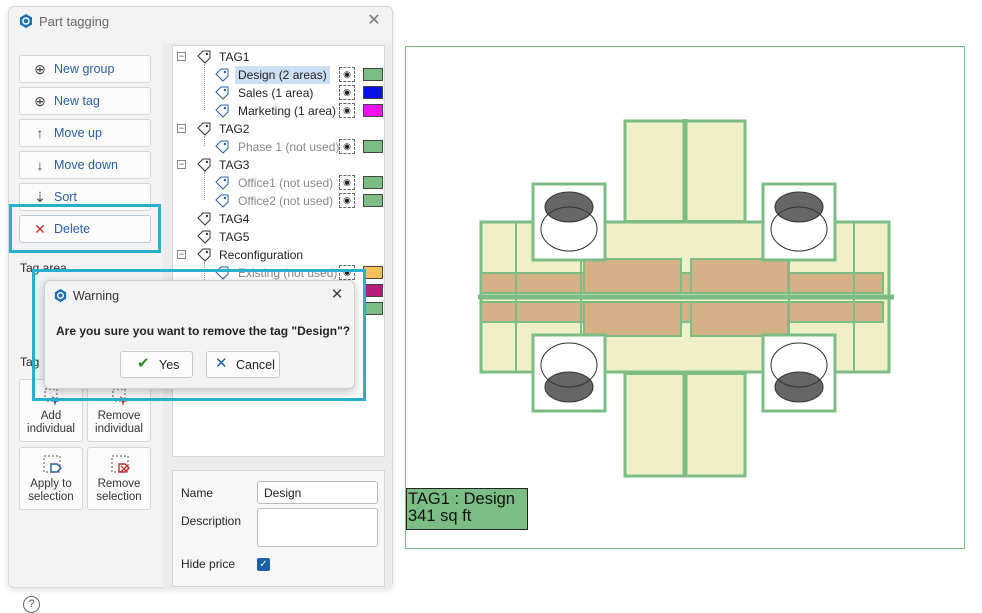  What do you see at coordinates (374, 21) in the screenshot?
I see `close-icon: ✕` at bounding box center [374, 21].